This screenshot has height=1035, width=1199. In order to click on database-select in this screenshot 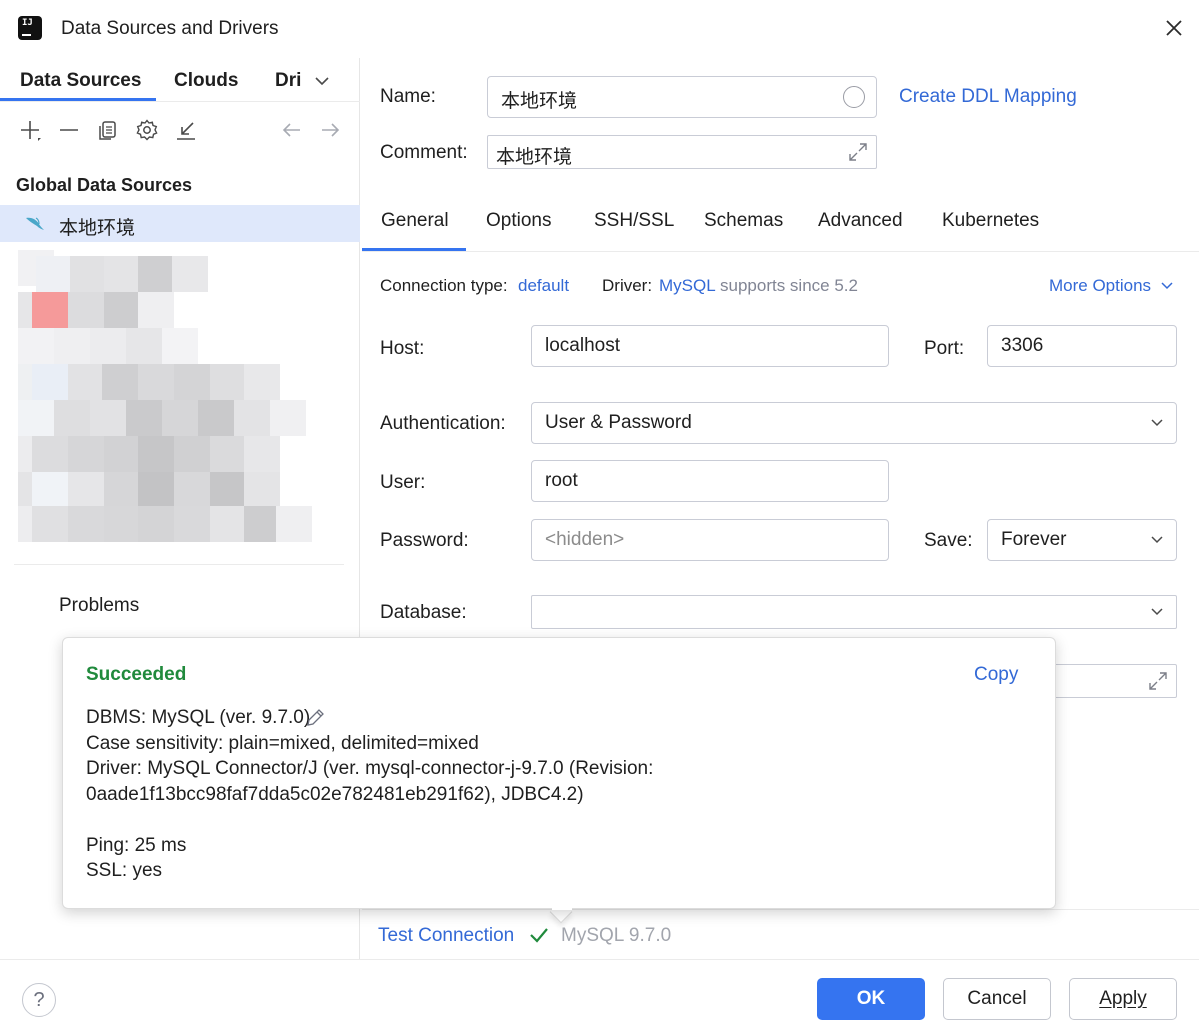, I will do `click(854, 612)`.